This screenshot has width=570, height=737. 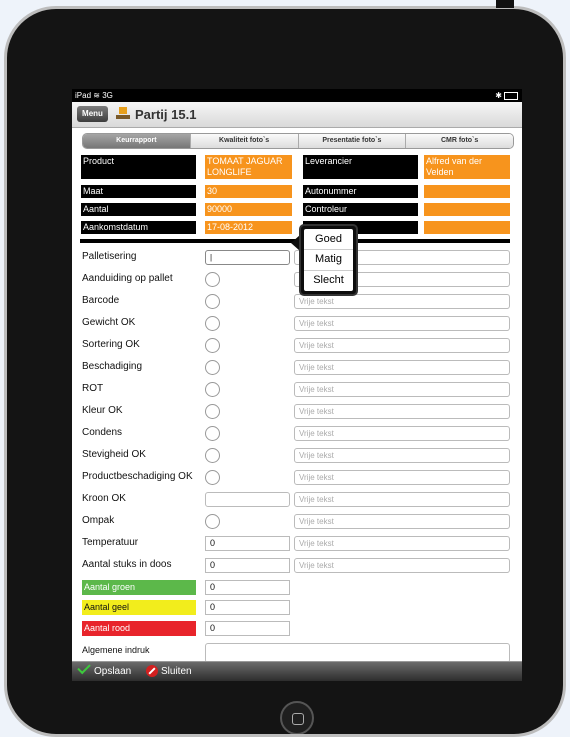 I want to click on row-label-aanduiding: Aanduiding op pallet, so click(x=127, y=278).